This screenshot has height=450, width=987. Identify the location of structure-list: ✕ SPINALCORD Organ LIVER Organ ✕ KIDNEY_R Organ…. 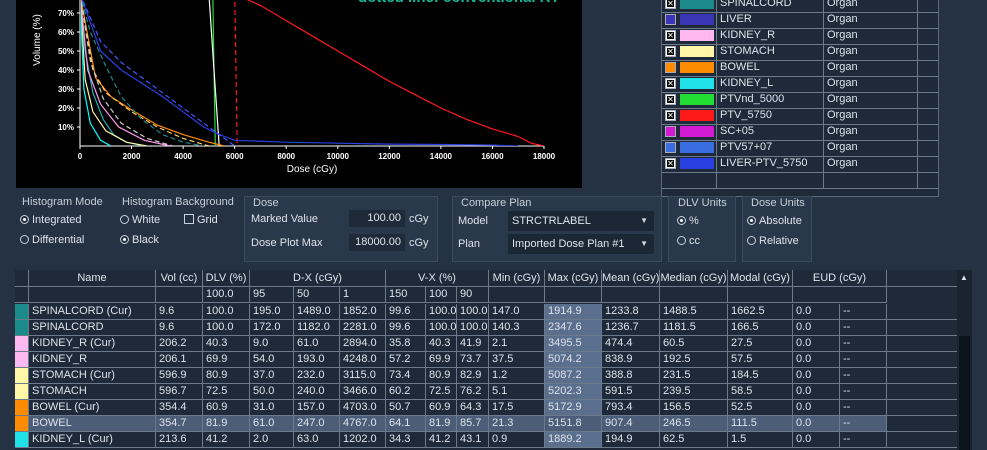
(800, 98).